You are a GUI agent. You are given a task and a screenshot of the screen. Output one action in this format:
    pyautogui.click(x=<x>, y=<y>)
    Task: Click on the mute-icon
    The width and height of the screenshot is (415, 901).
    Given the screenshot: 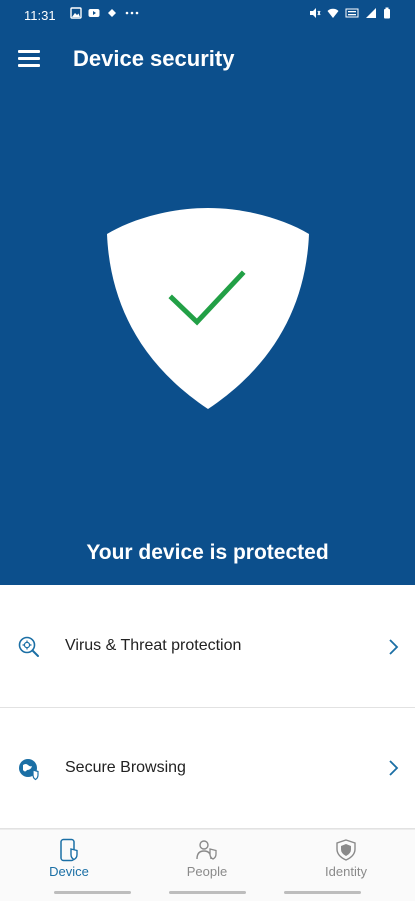 What is the action you would take?
    pyautogui.click(x=315, y=13)
    